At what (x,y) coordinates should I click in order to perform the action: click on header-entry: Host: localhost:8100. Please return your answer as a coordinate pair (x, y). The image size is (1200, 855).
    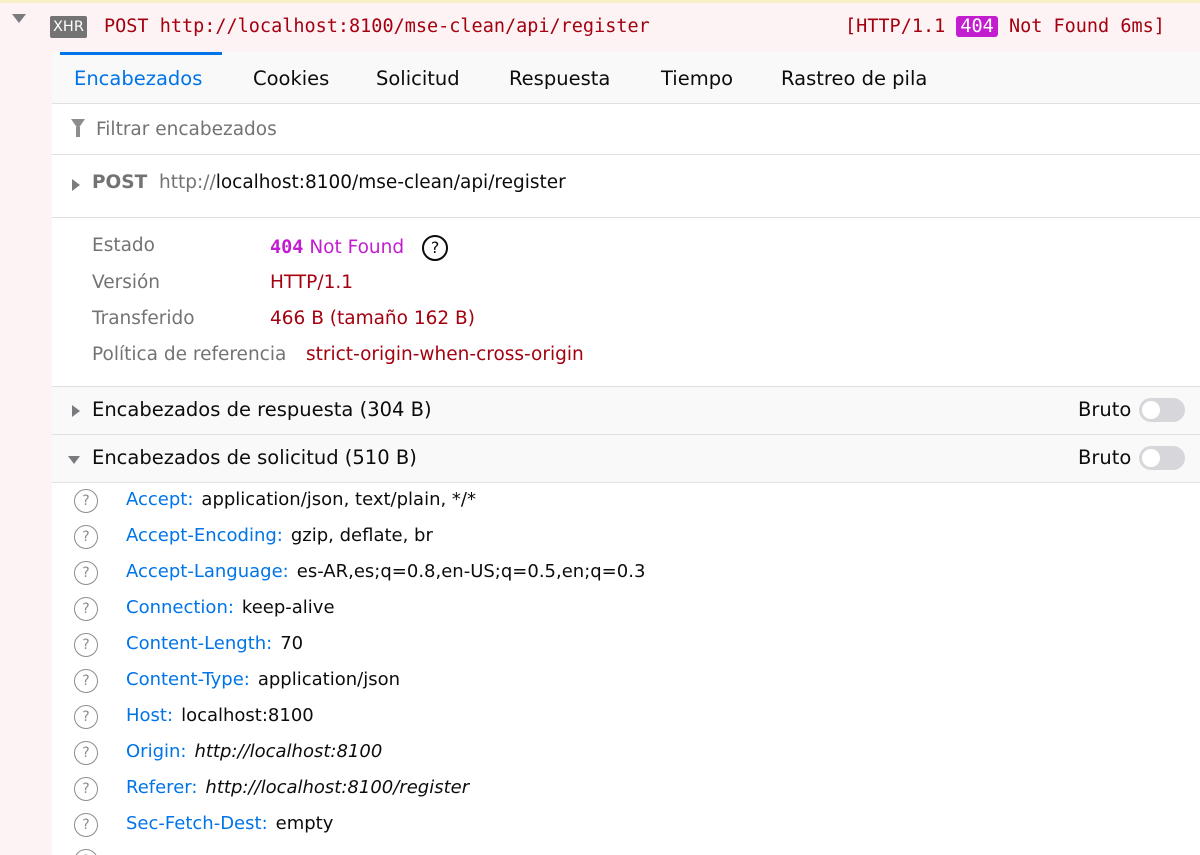
    Looking at the image, I should click on (220, 715).